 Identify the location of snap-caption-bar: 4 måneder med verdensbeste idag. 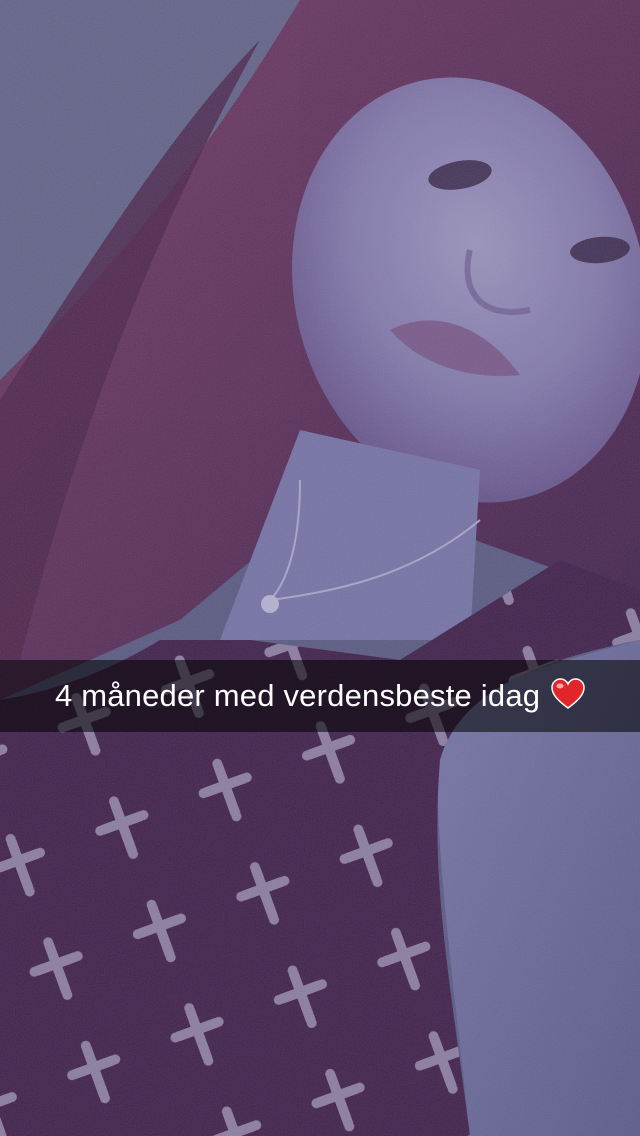
(320, 696).